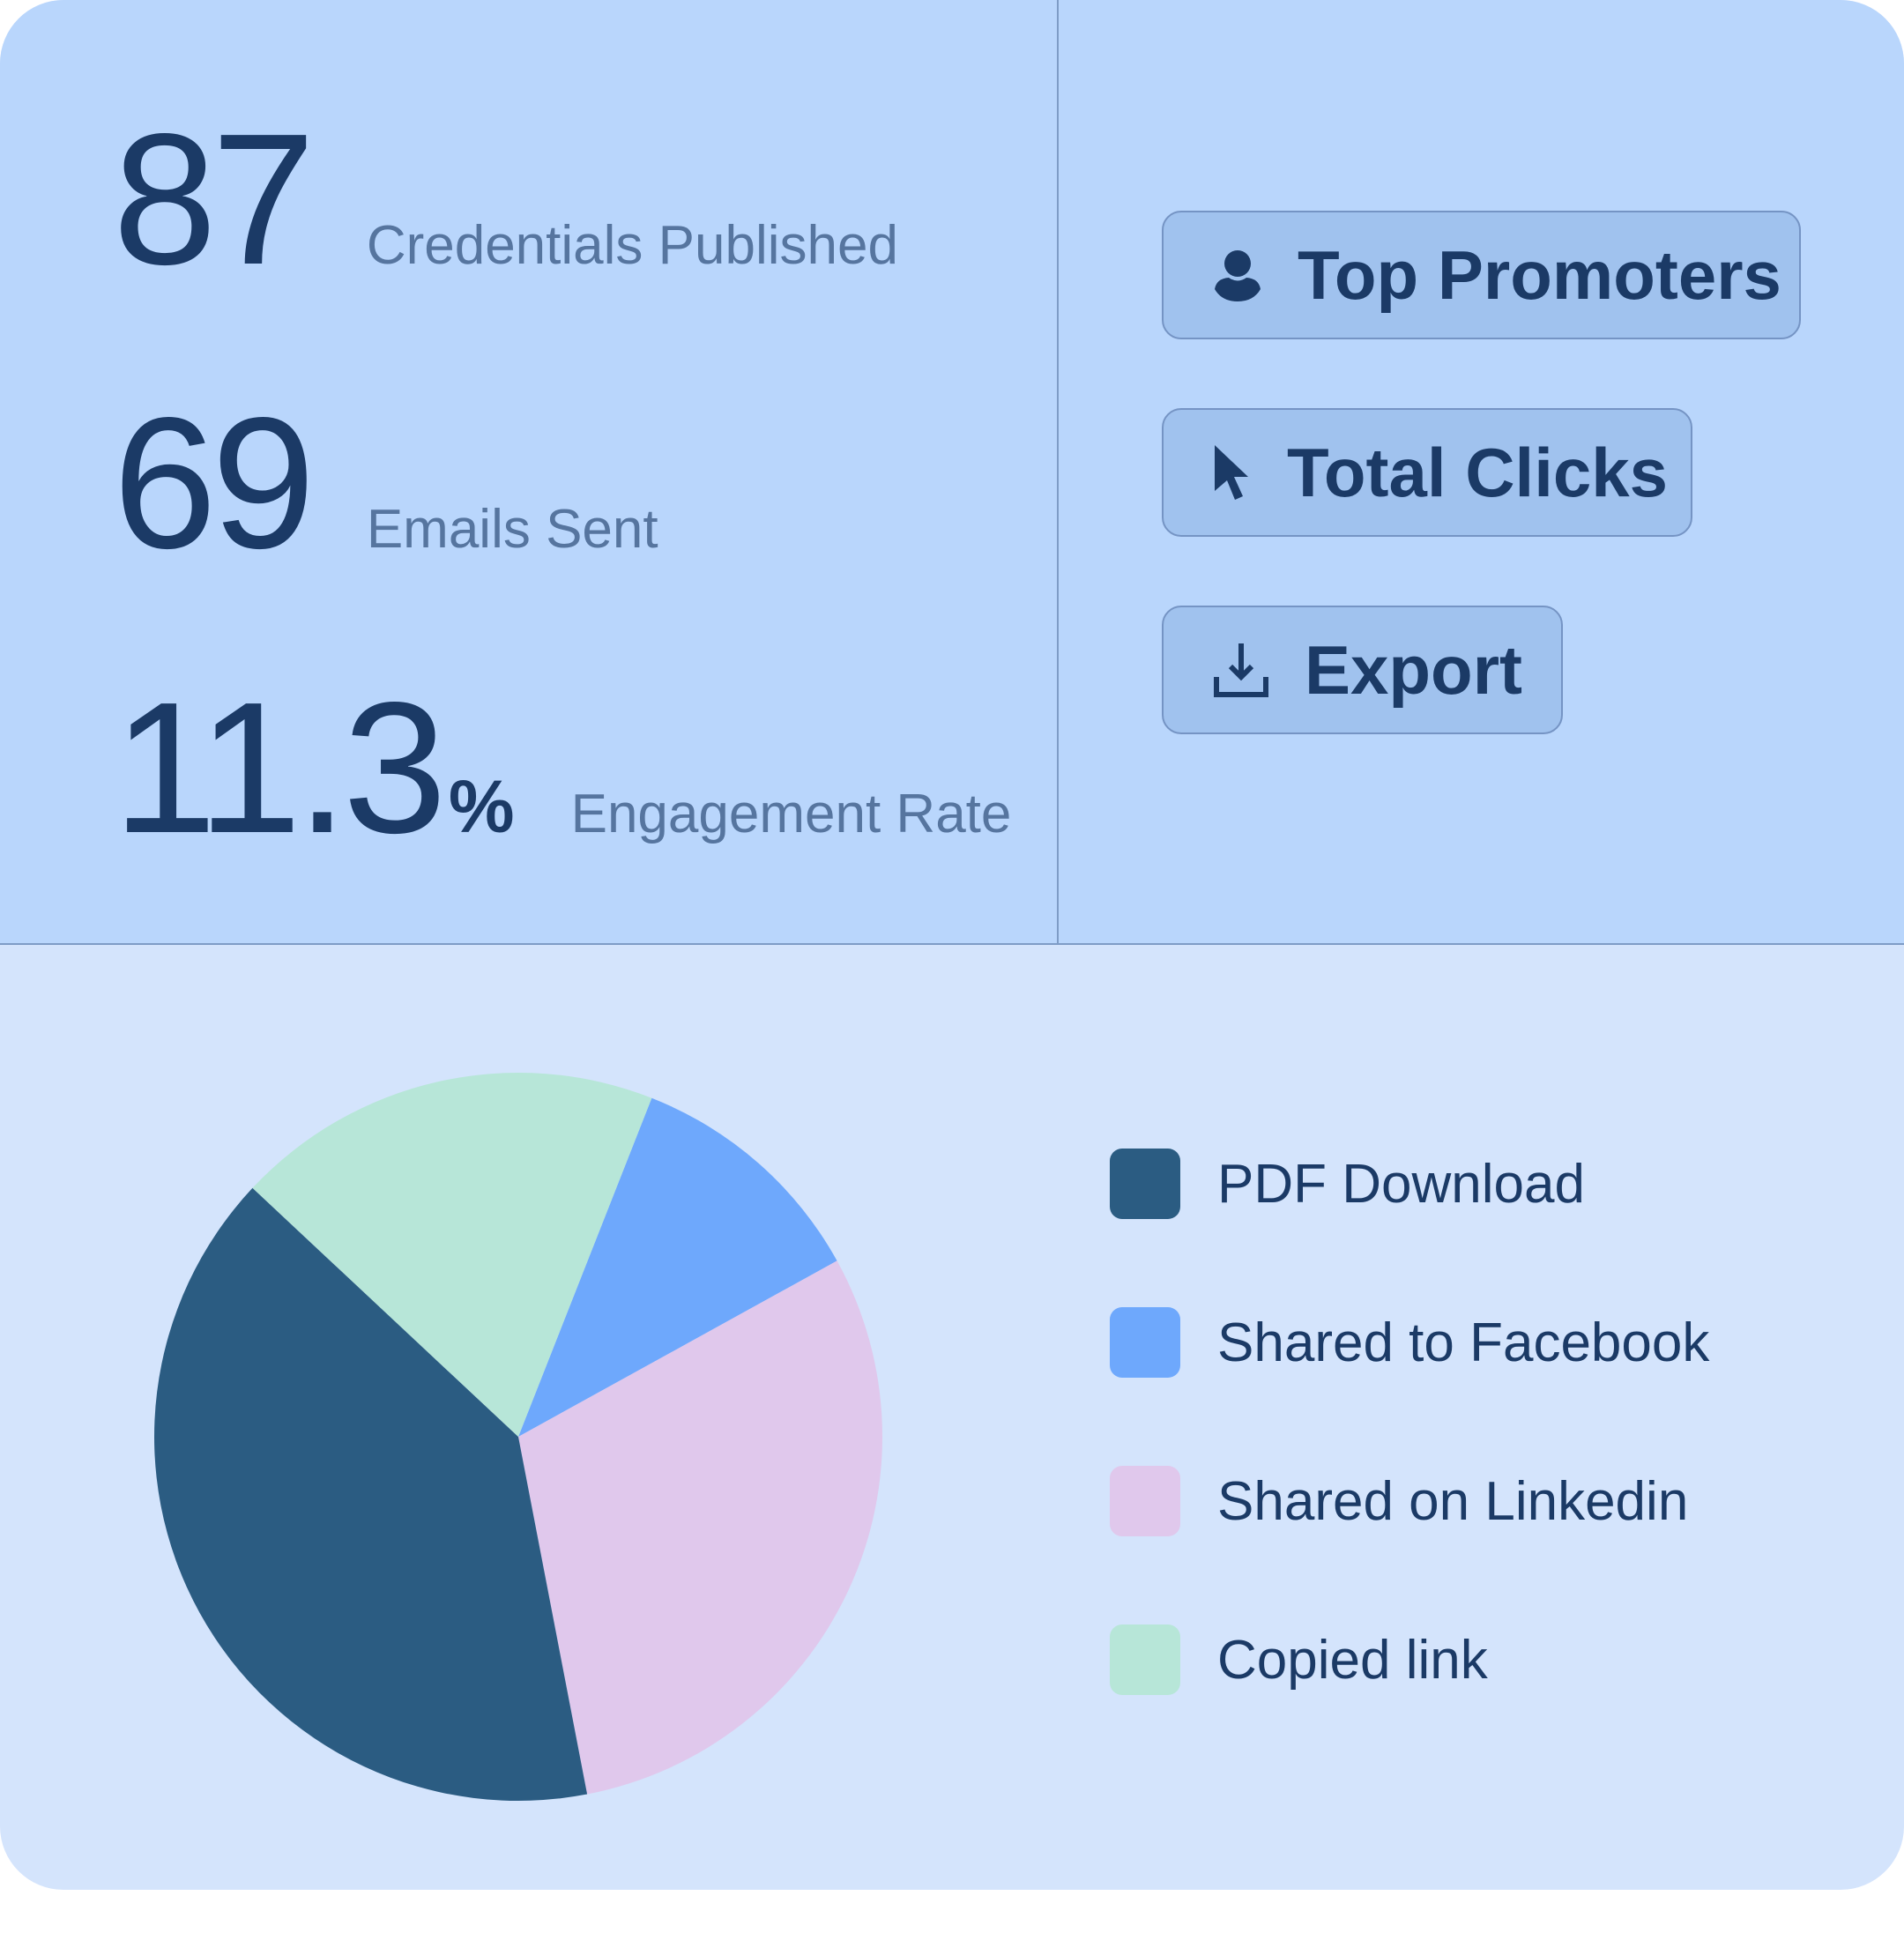 This screenshot has width=1904, height=1933. Describe the element at coordinates (518, 1437) in the screenshot. I see `pie-chart` at that location.